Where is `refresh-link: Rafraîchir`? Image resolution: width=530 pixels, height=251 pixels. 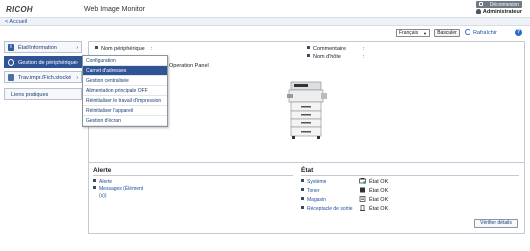 refresh-link: Rafraîchir is located at coordinates (481, 32).